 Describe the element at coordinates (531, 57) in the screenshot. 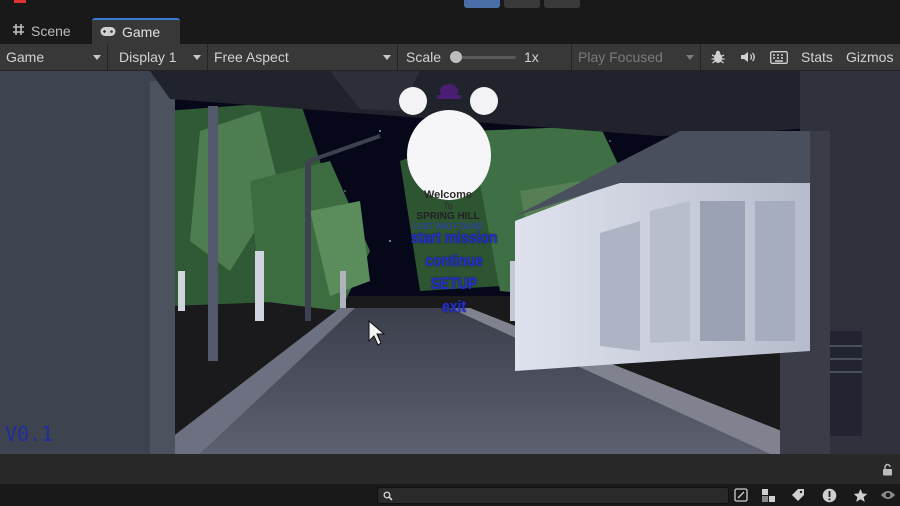

I see `scale-value: 1x` at that location.